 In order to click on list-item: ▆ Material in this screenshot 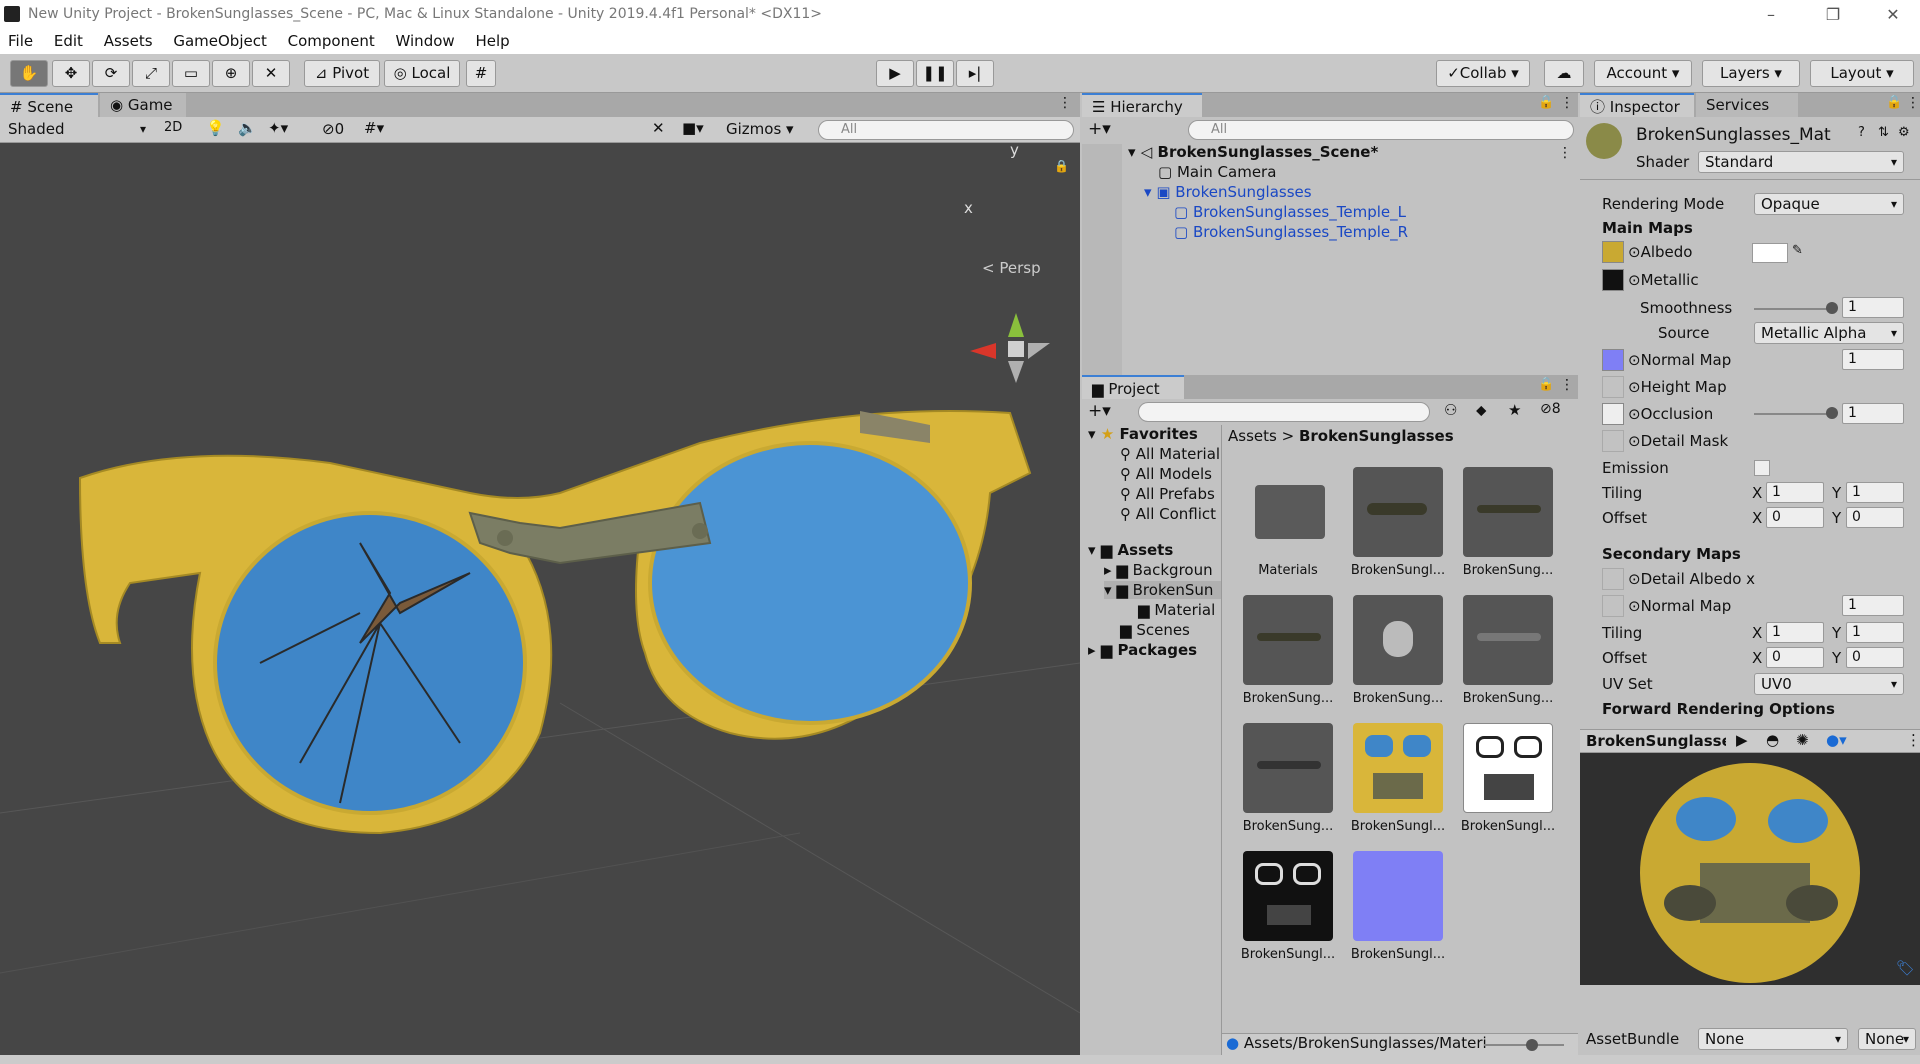, I will do `click(1176, 610)`.